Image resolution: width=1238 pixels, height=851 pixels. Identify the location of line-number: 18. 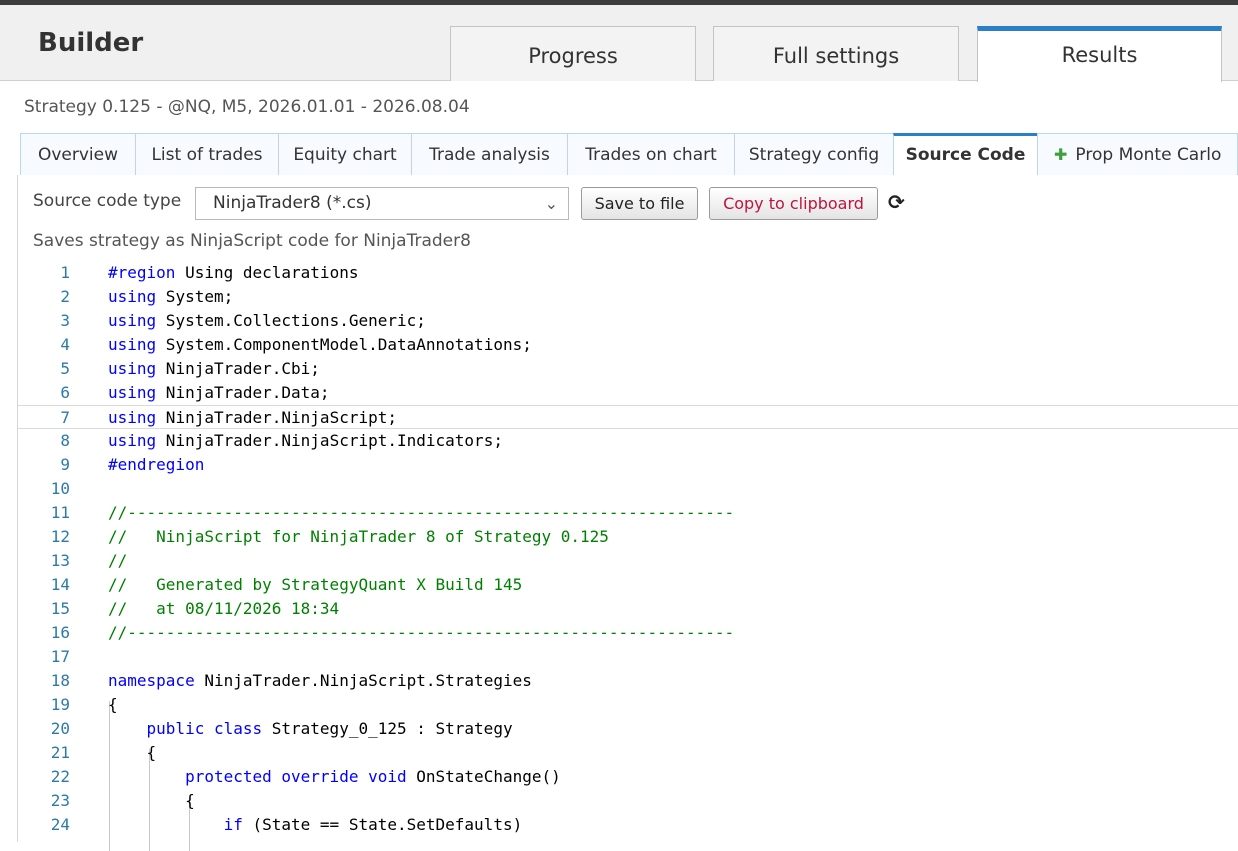
(60, 680).